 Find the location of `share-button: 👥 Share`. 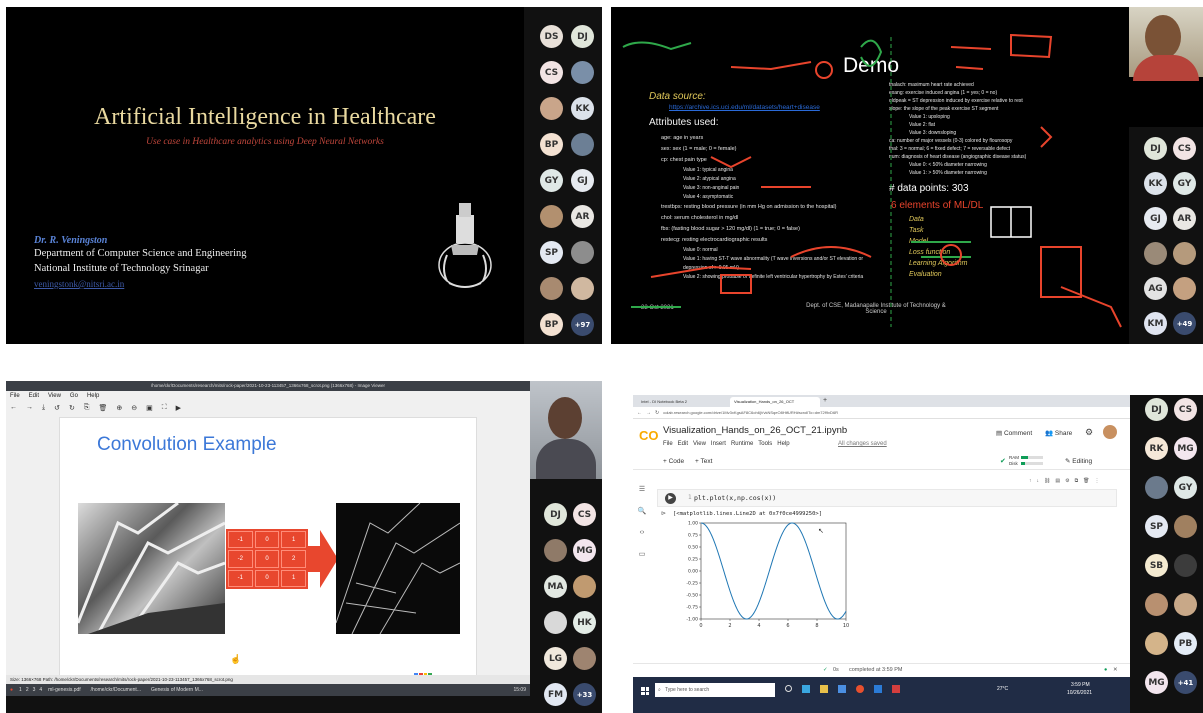

share-button: 👥 Share is located at coordinates (1058, 433).